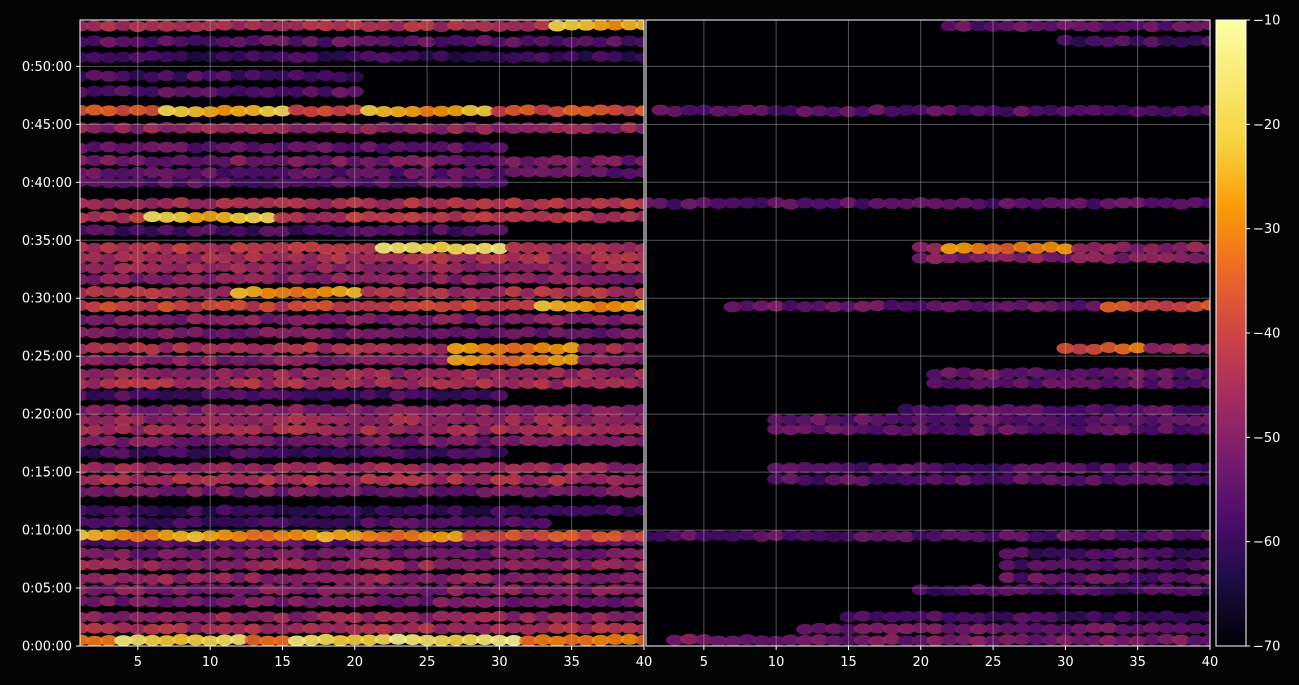  Describe the element at coordinates (47, 473) in the screenshot. I see `y-tick-label: 0:15:00` at that location.